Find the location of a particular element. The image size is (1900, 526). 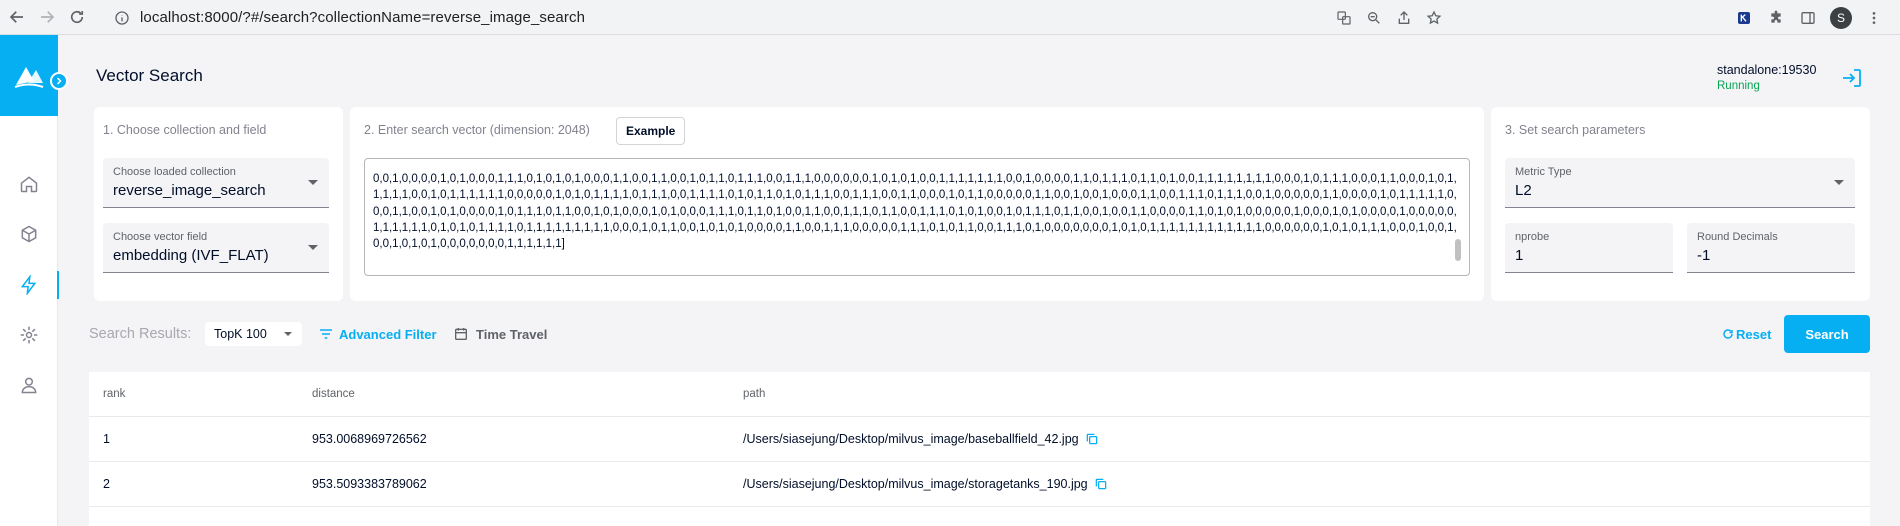

browser-extensions: S is located at coordinates (1817, 17).